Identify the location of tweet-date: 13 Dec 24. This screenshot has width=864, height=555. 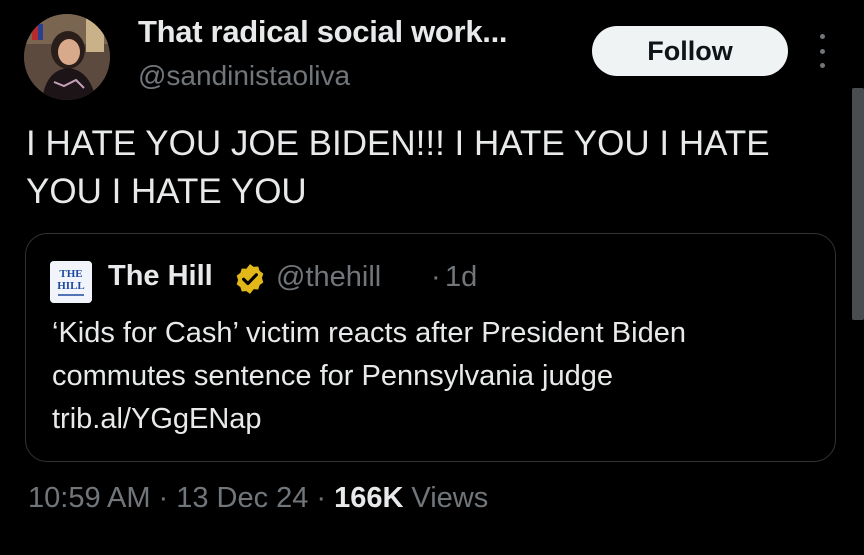
(242, 498).